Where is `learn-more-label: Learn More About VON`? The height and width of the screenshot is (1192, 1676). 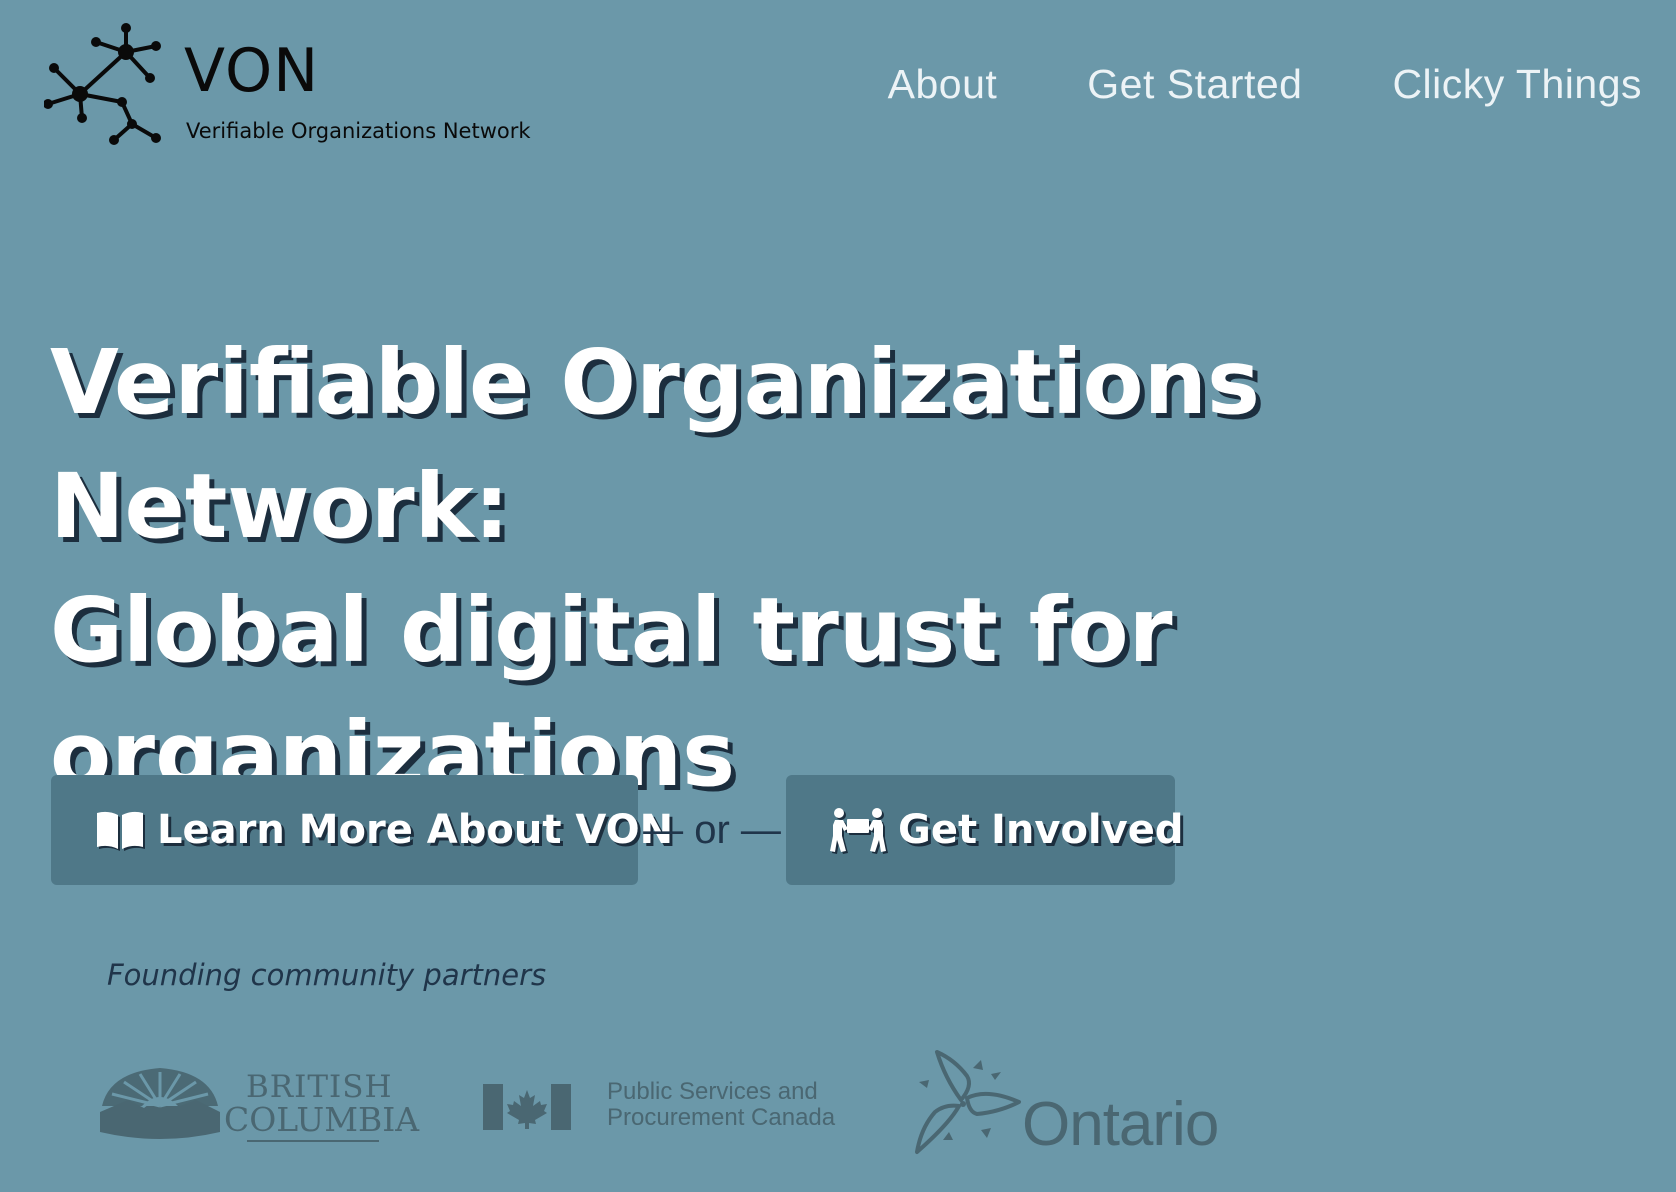 learn-more-label: Learn More About VON is located at coordinates (415, 830).